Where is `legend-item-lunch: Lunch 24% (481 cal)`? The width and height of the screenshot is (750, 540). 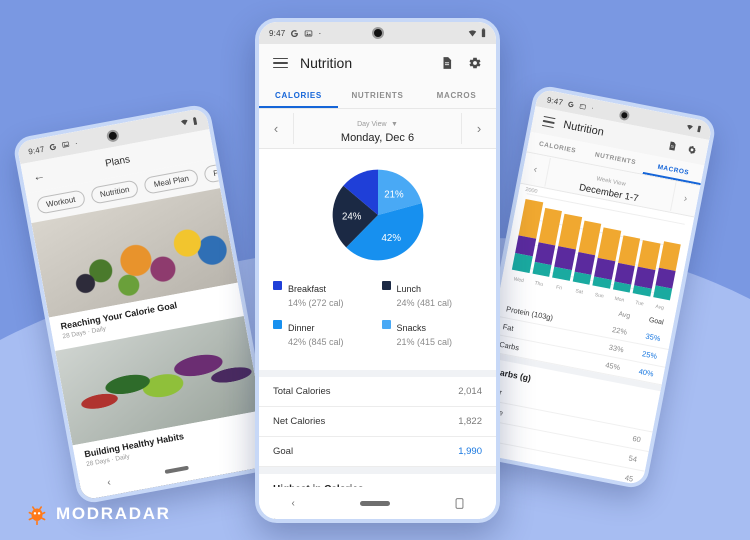 legend-item-lunch: Lunch 24% (481 cal) is located at coordinates (432, 294).